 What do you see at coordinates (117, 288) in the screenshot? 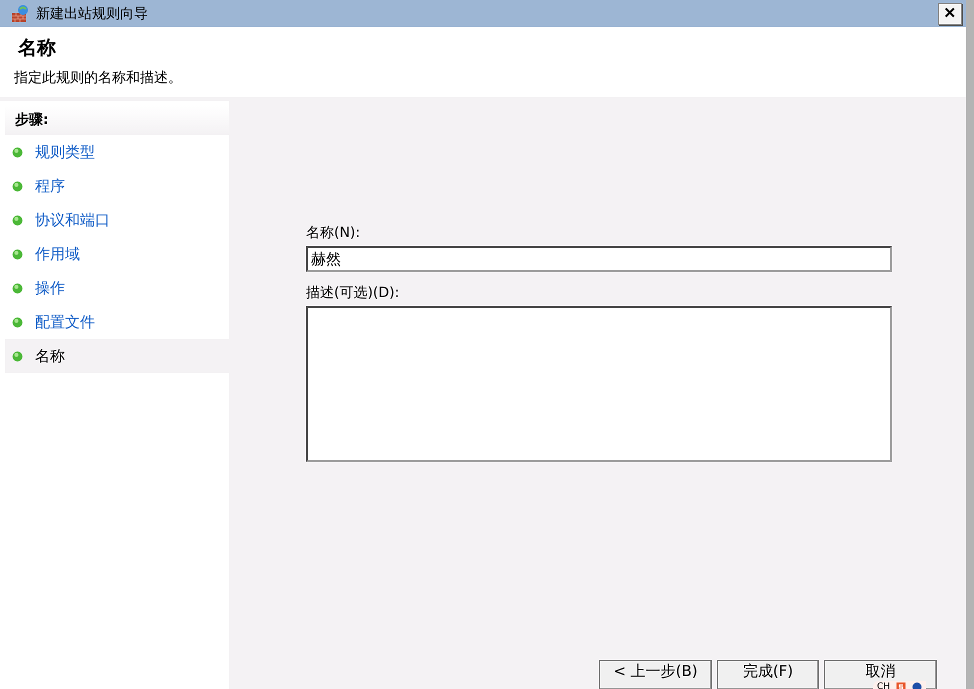
I see `step-item: 操作` at bounding box center [117, 288].